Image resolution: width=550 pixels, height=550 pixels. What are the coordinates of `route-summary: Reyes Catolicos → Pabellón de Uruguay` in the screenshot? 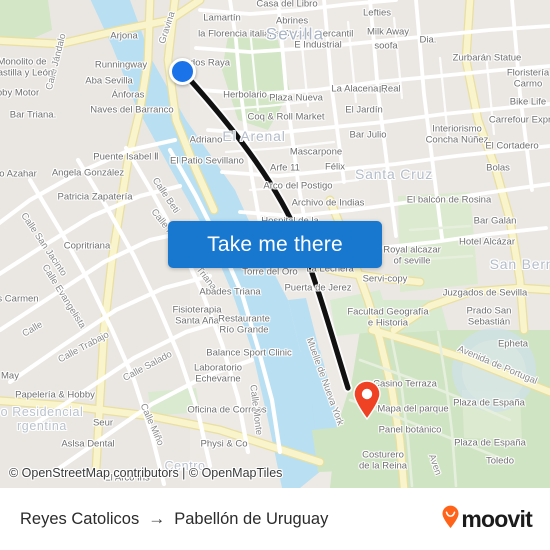 It's located at (174, 519).